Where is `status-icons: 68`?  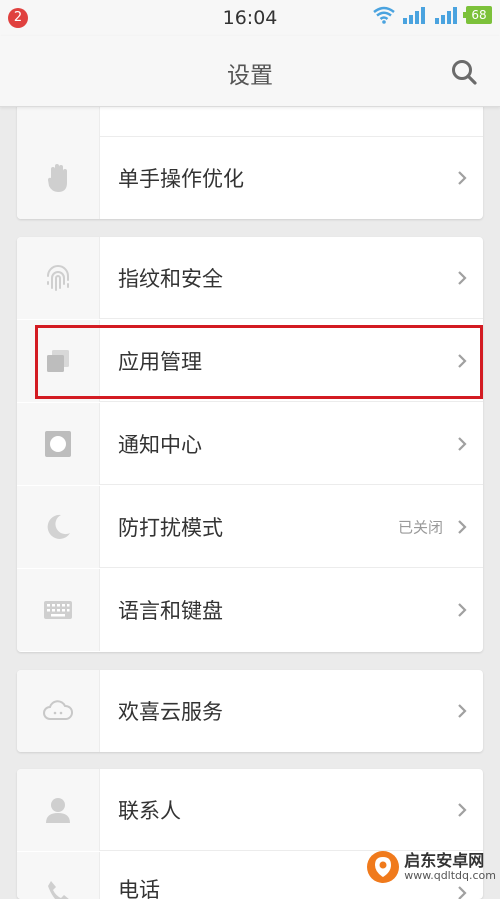
status-icons: 68 is located at coordinates (432, 15).